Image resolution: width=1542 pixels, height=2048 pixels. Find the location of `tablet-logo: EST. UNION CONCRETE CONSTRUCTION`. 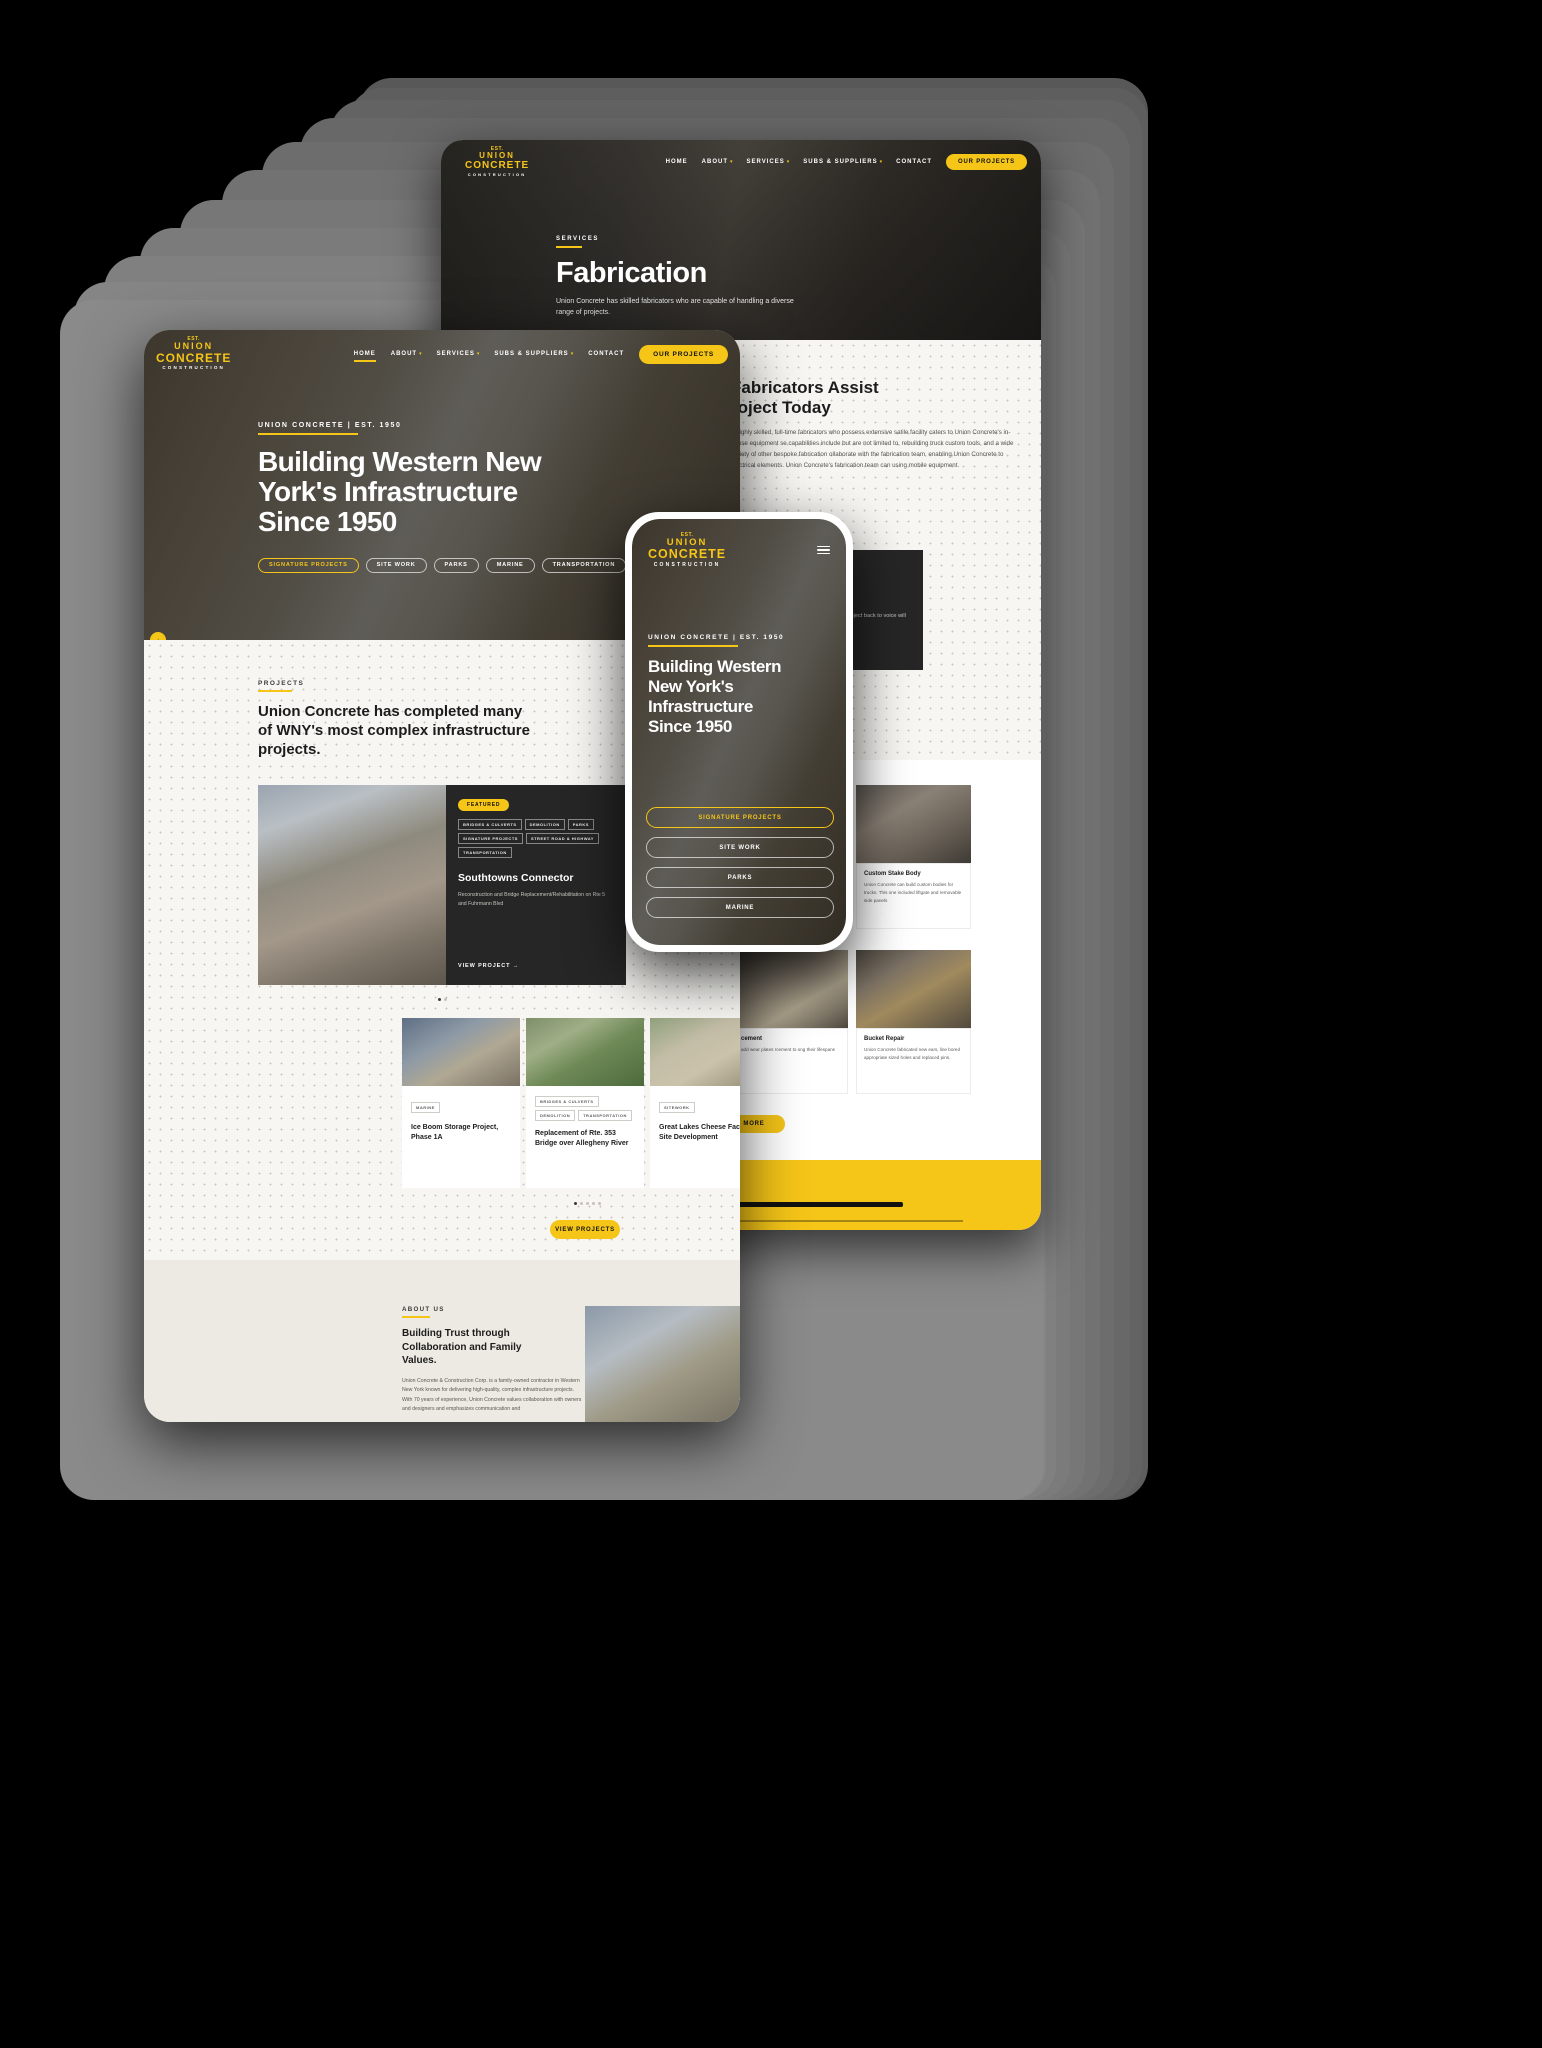

tablet-logo: EST. UNION CONCRETE CONSTRUCTION is located at coordinates (193, 354).